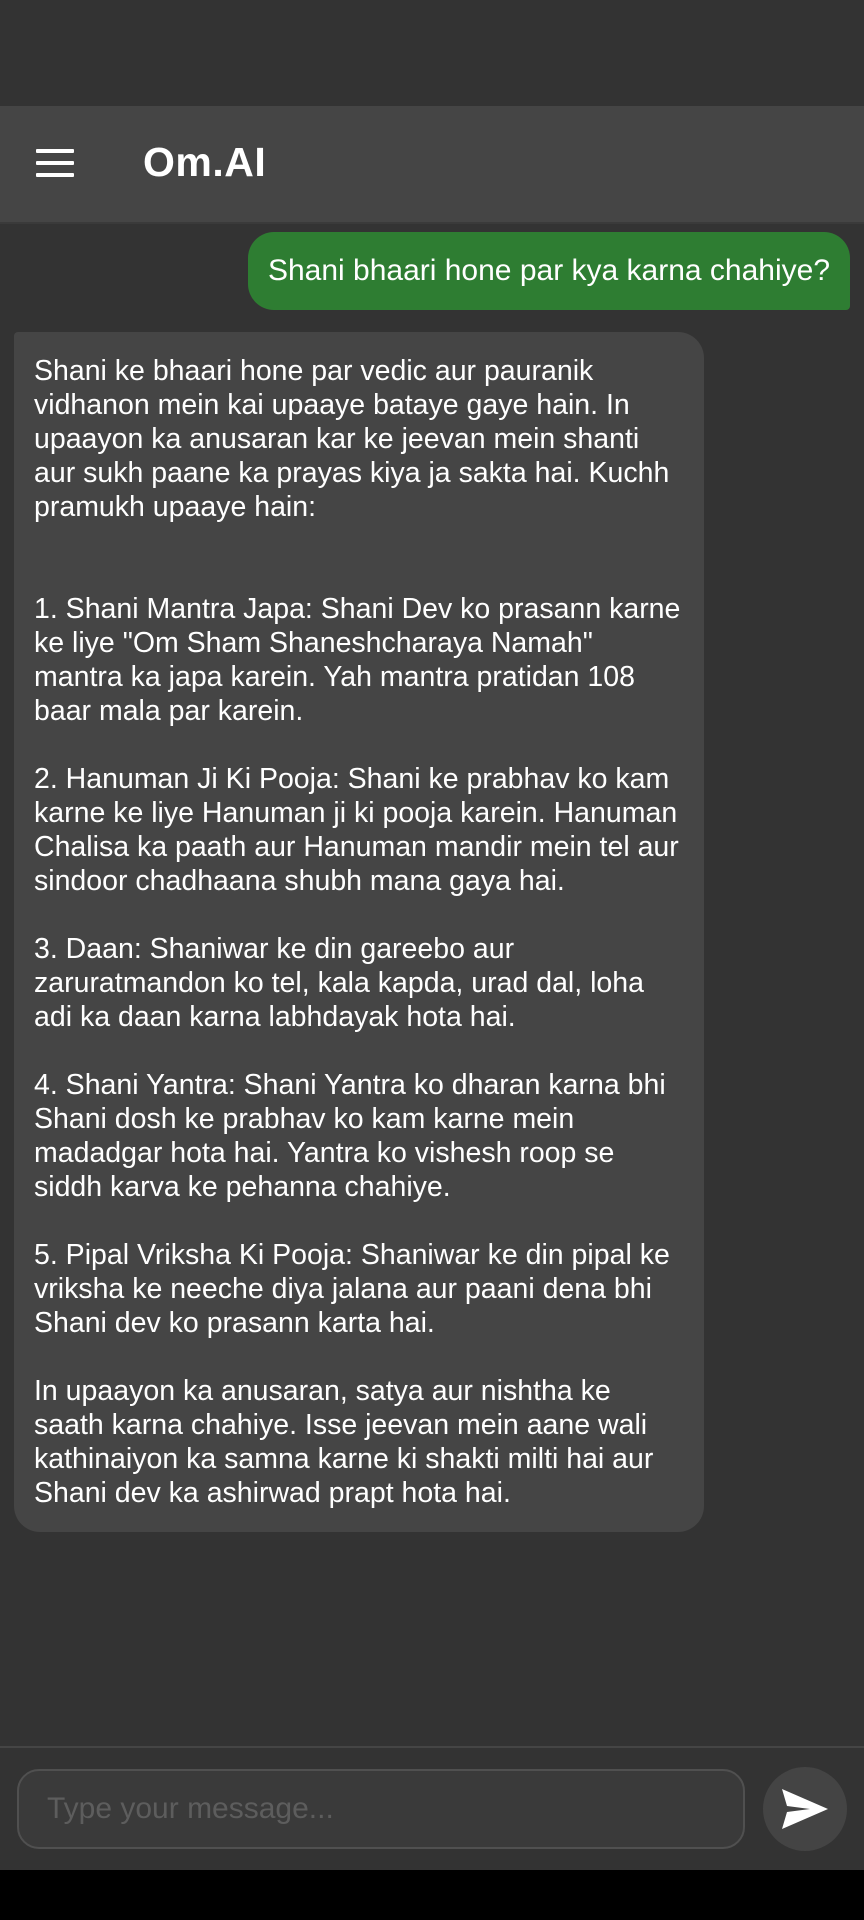 The image size is (864, 1920). What do you see at coordinates (381, 1809) in the screenshot?
I see `message-input` at bounding box center [381, 1809].